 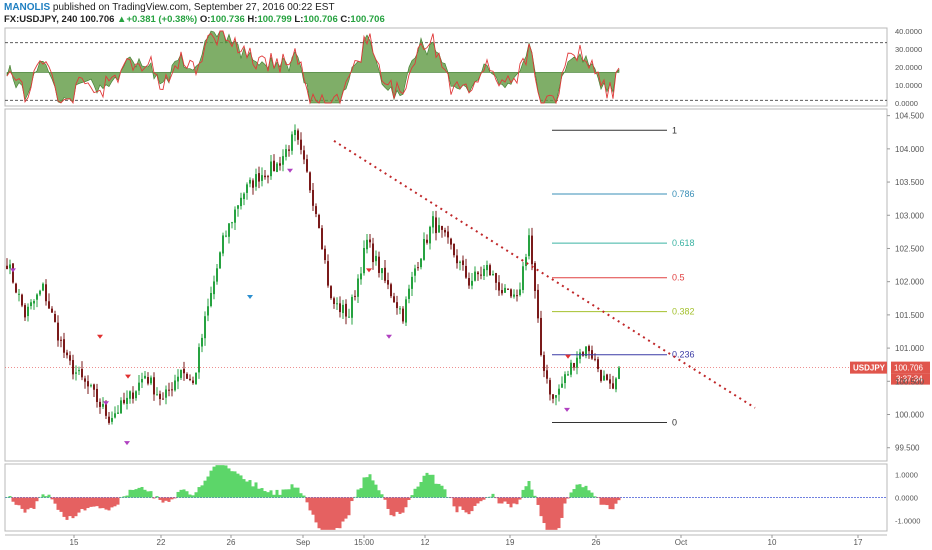 What do you see at coordinates (858, 542) in the screenshot?
I see `time-tick-label: 17` at bounding box center [858, 542].